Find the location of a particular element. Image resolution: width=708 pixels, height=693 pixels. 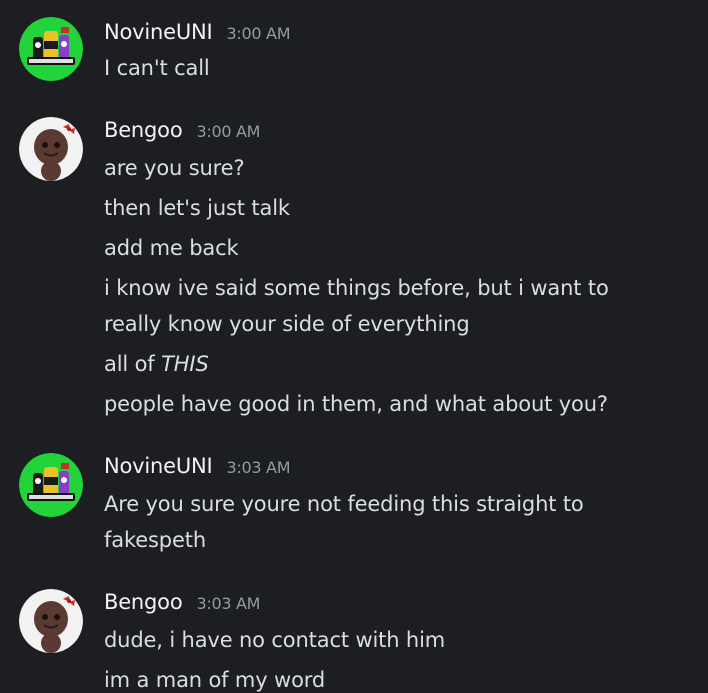

message-text: add me back is located at coordinates (171, 248).